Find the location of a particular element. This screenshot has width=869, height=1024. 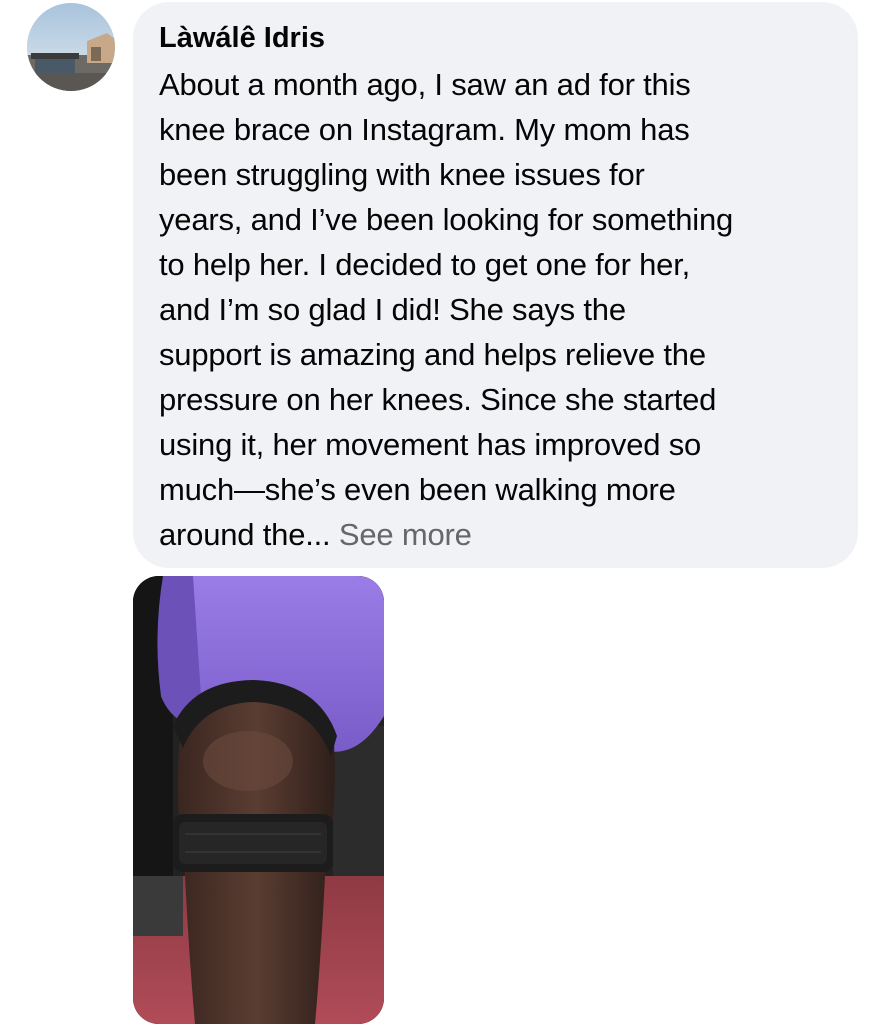

avatar is located at coordinates (71, 47).